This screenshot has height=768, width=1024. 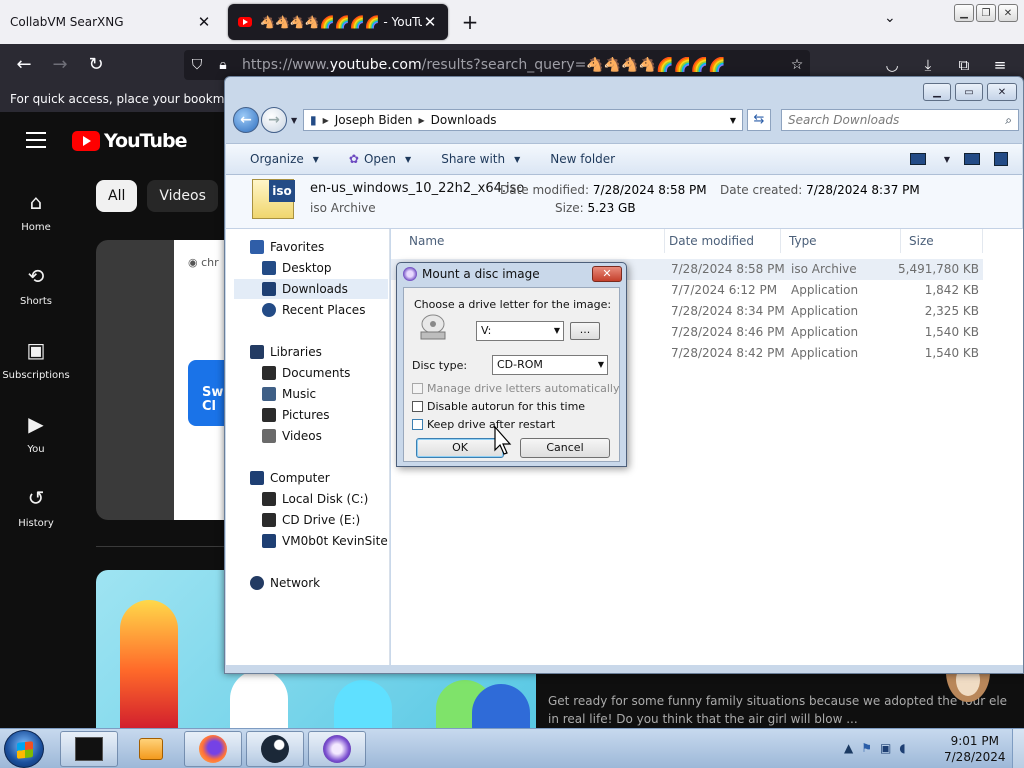 I want to click on ok-button: OK, so click(x=460, y=448).